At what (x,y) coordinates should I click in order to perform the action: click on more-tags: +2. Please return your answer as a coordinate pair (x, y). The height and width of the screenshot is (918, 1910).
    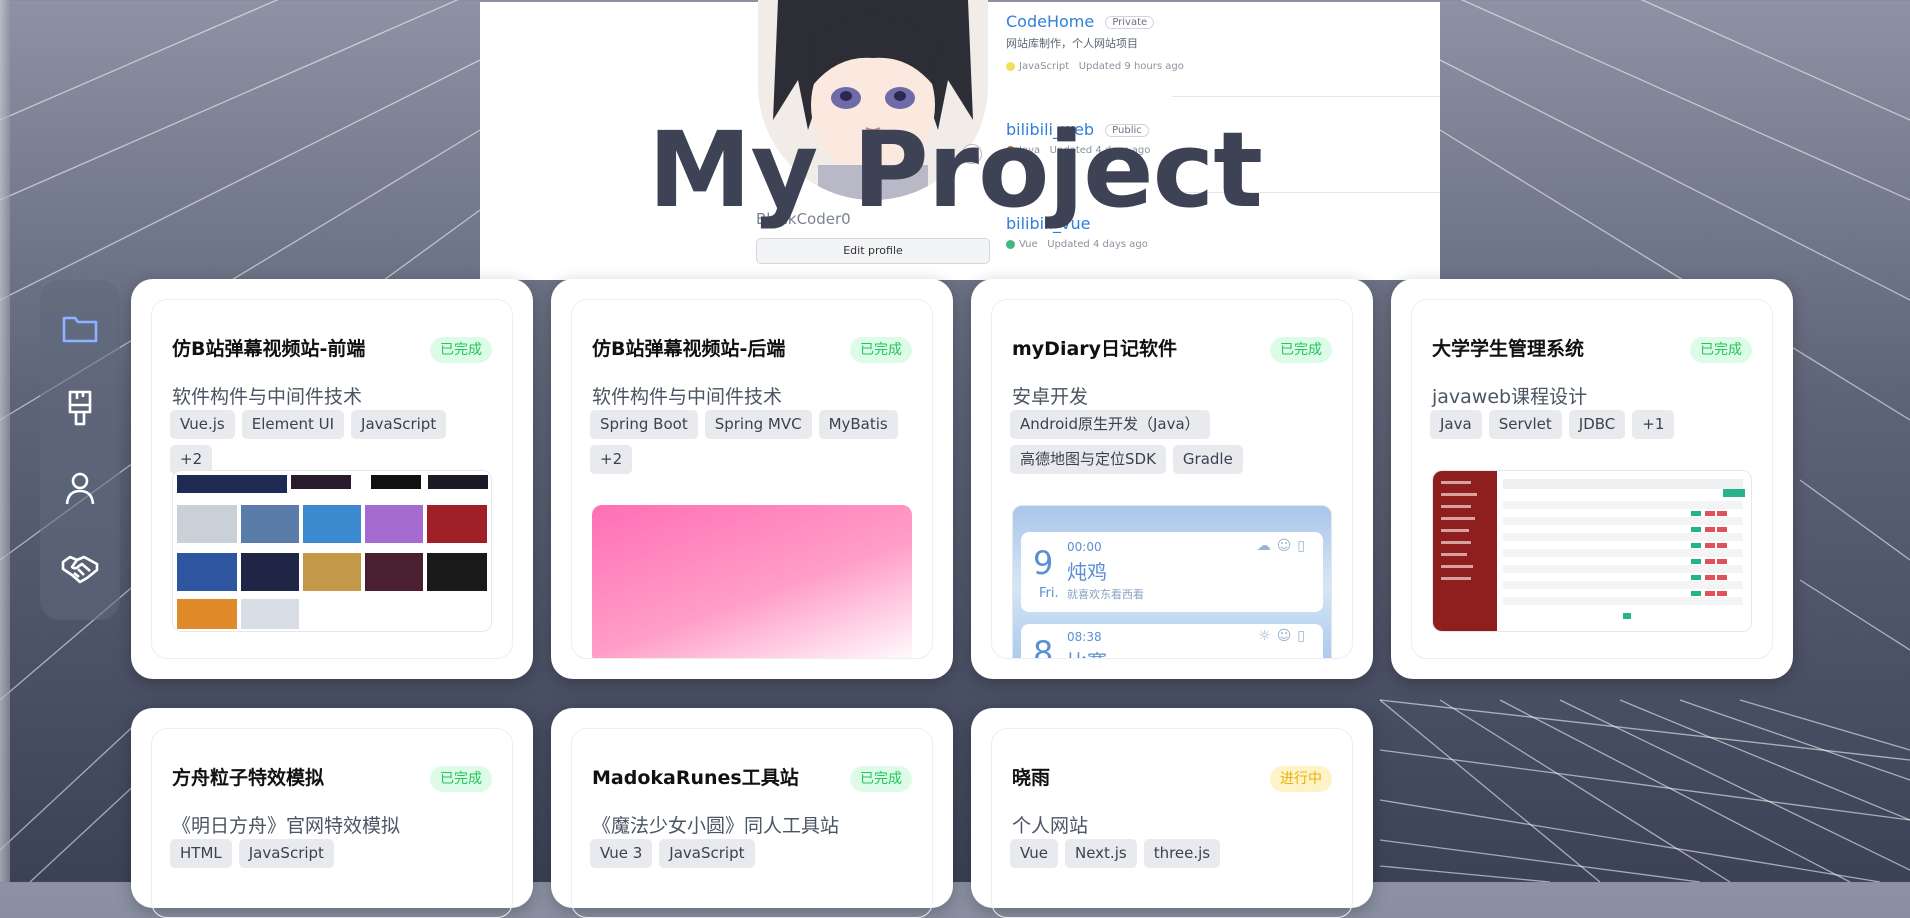
    Looking at the image, I should click on (611, 459).